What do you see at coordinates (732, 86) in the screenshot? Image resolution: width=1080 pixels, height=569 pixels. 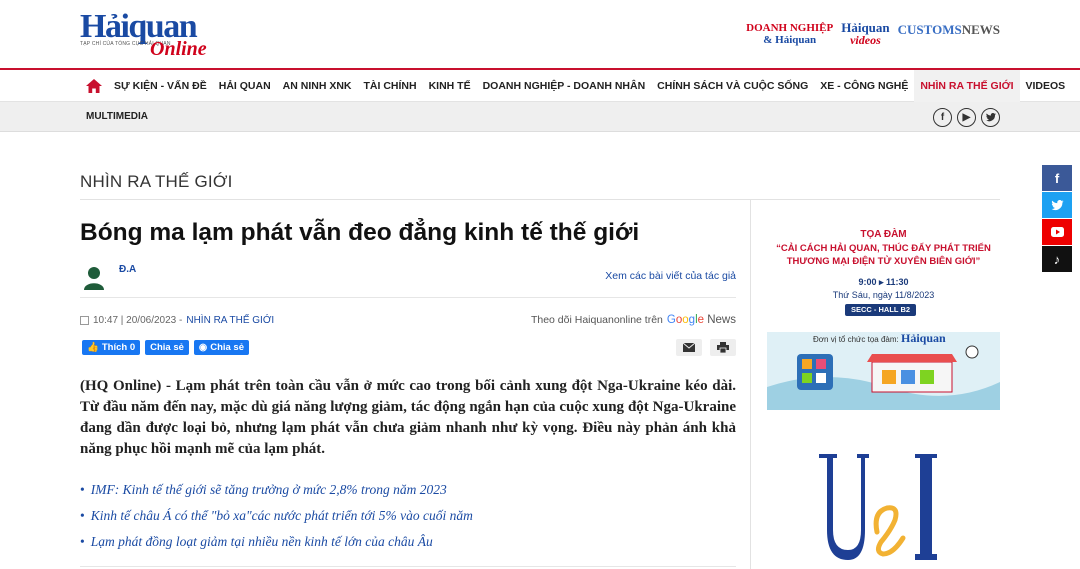 I see `nav-item: CHÍNH SÁCH VÀ CUỘC SỐNG` at bounding box center [732, 86].